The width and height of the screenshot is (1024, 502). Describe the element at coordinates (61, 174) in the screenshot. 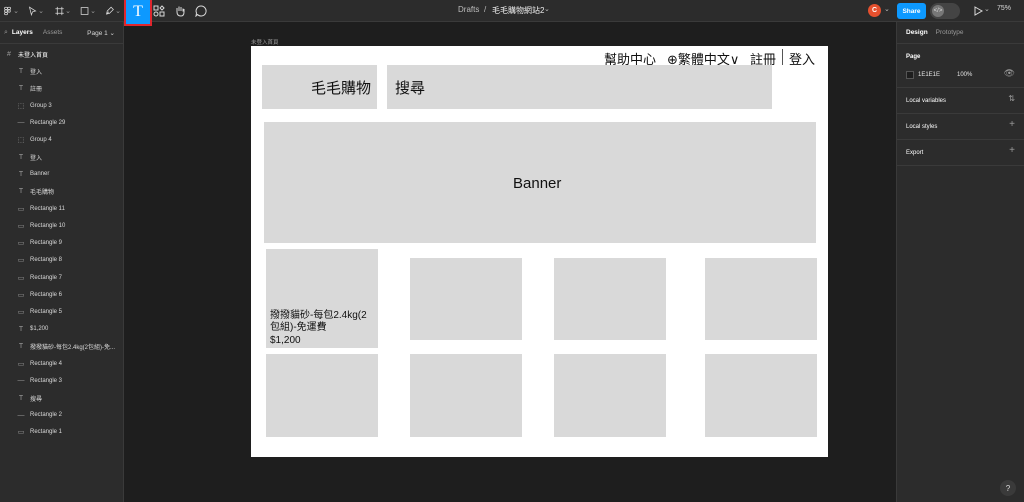

I see `layer-item: T Banner` at that location.